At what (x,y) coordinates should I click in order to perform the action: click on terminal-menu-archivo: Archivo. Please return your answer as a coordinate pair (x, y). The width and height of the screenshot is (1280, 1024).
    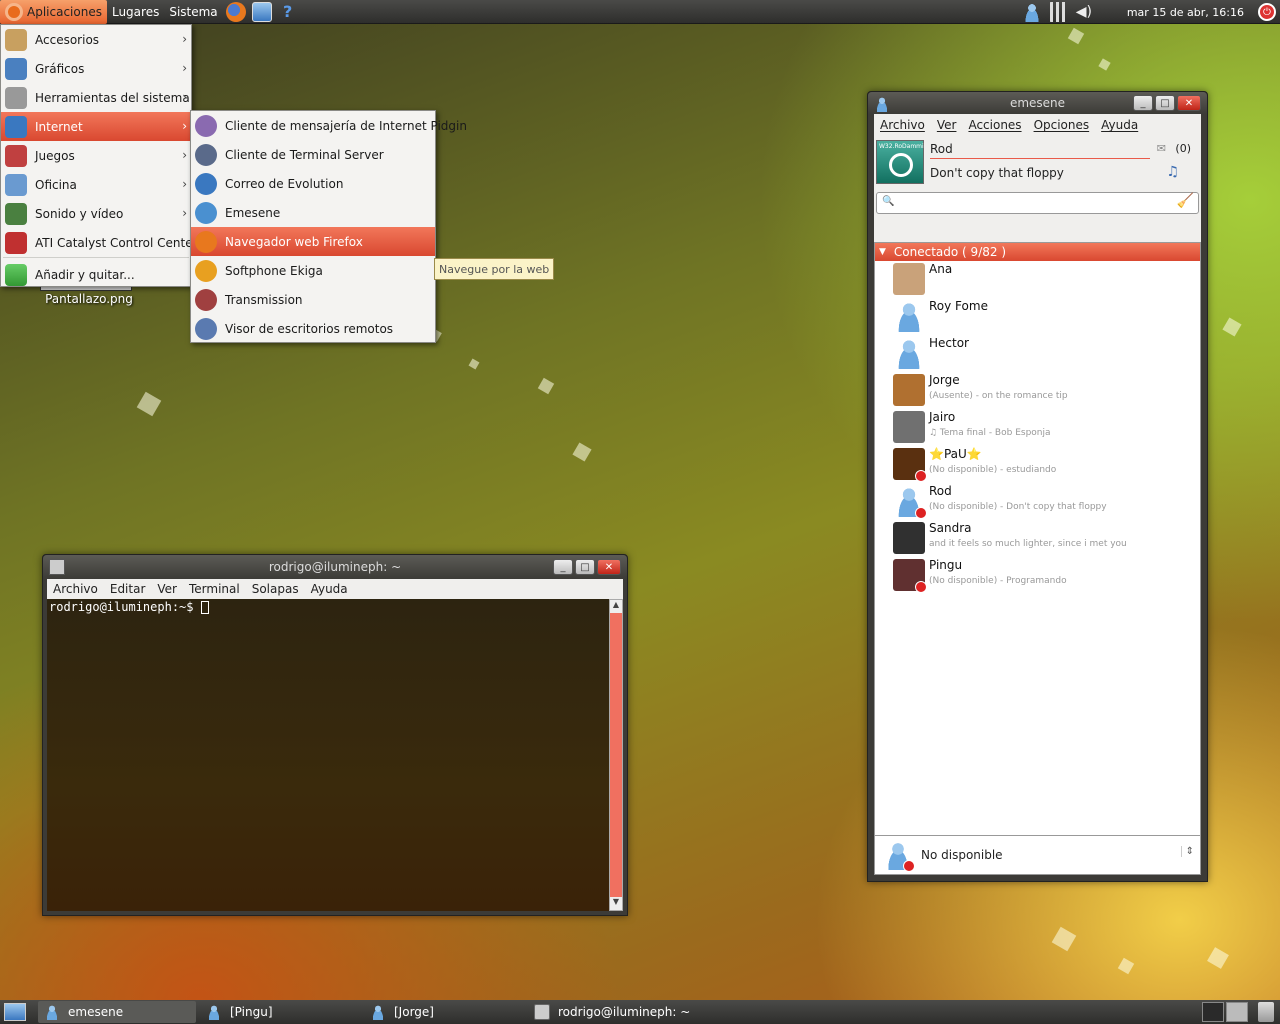
    Looking at the image, I should click on (75, 589).